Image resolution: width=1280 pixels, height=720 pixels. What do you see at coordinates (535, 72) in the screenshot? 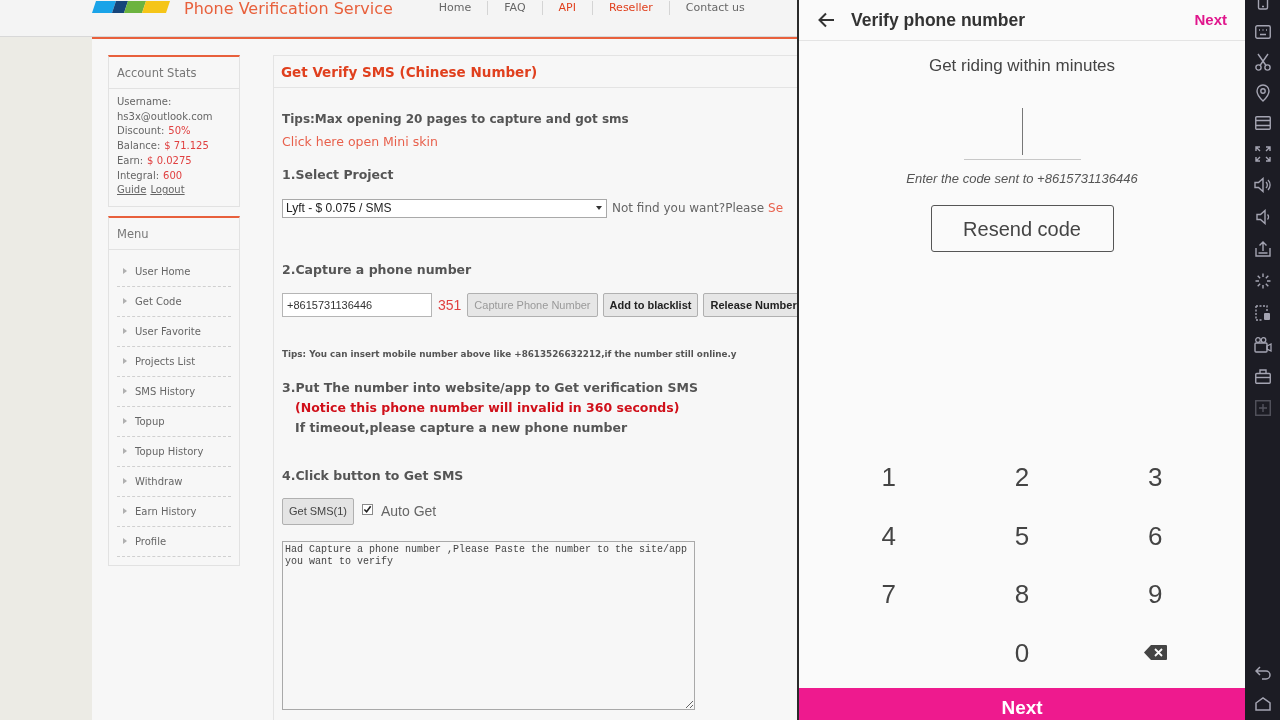
I see `panel-title: Get Verify SMS (Chinese Number)` at bounding box center [535, 72].